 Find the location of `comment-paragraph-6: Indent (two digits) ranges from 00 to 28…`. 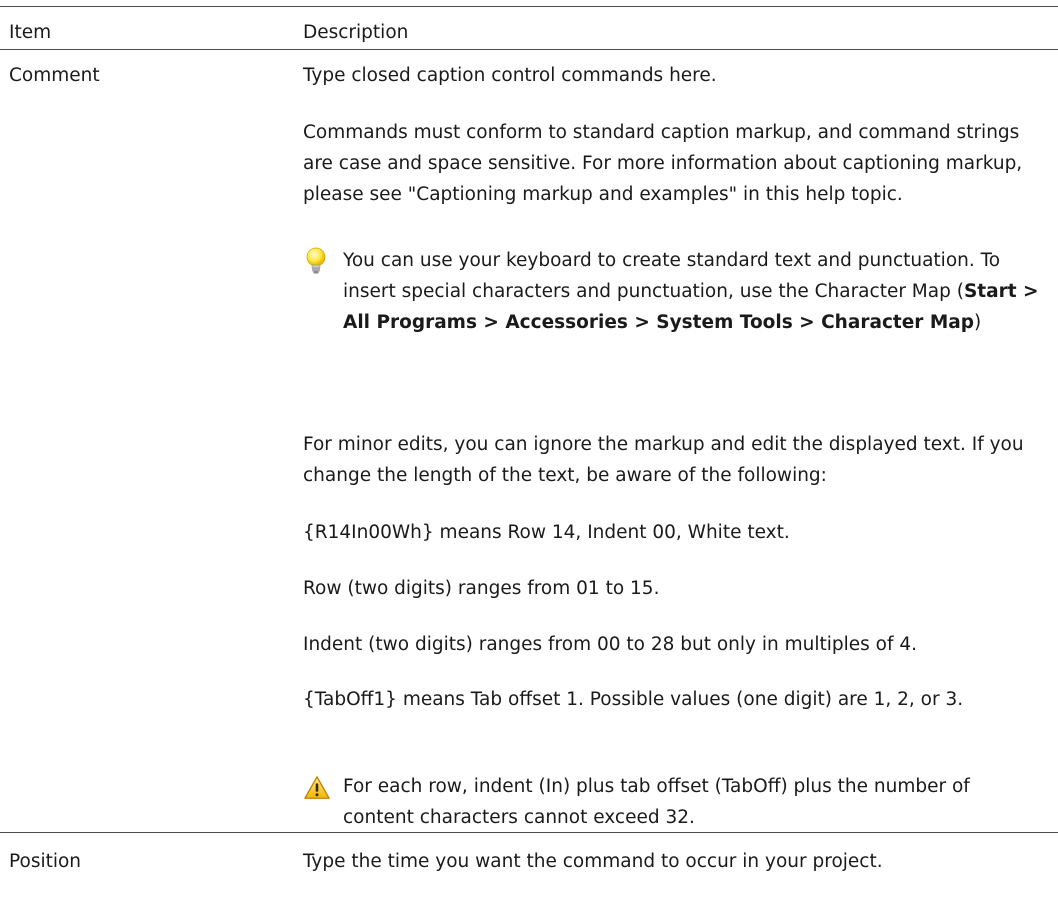

comment-paragraph-6: Indent (two digits) ranges from 00 to 28… is located at coordinates (610, 644).